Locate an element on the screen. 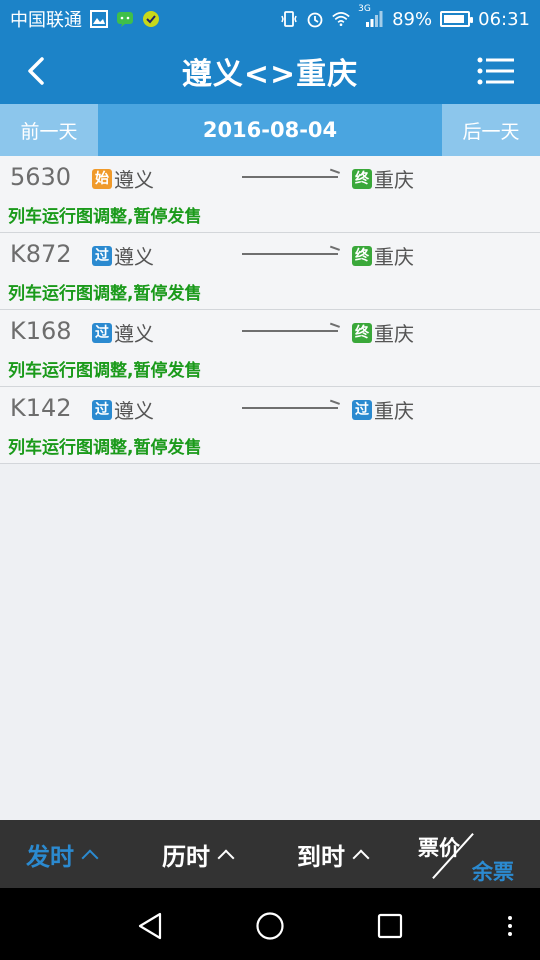 The width and height of the screenshot is (540, 960). sort-label: 发时 is located at coordinates (50, 856).